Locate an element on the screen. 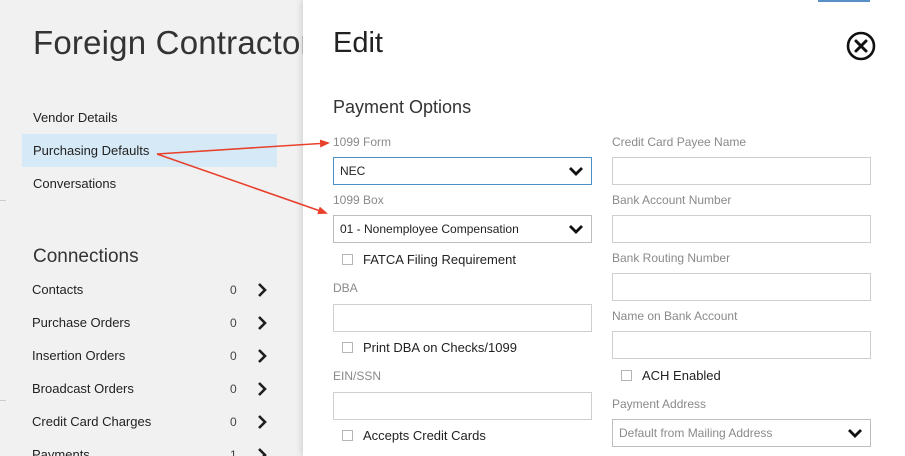  connection-label: Purchase Orders is located at coordinates (81, 322).